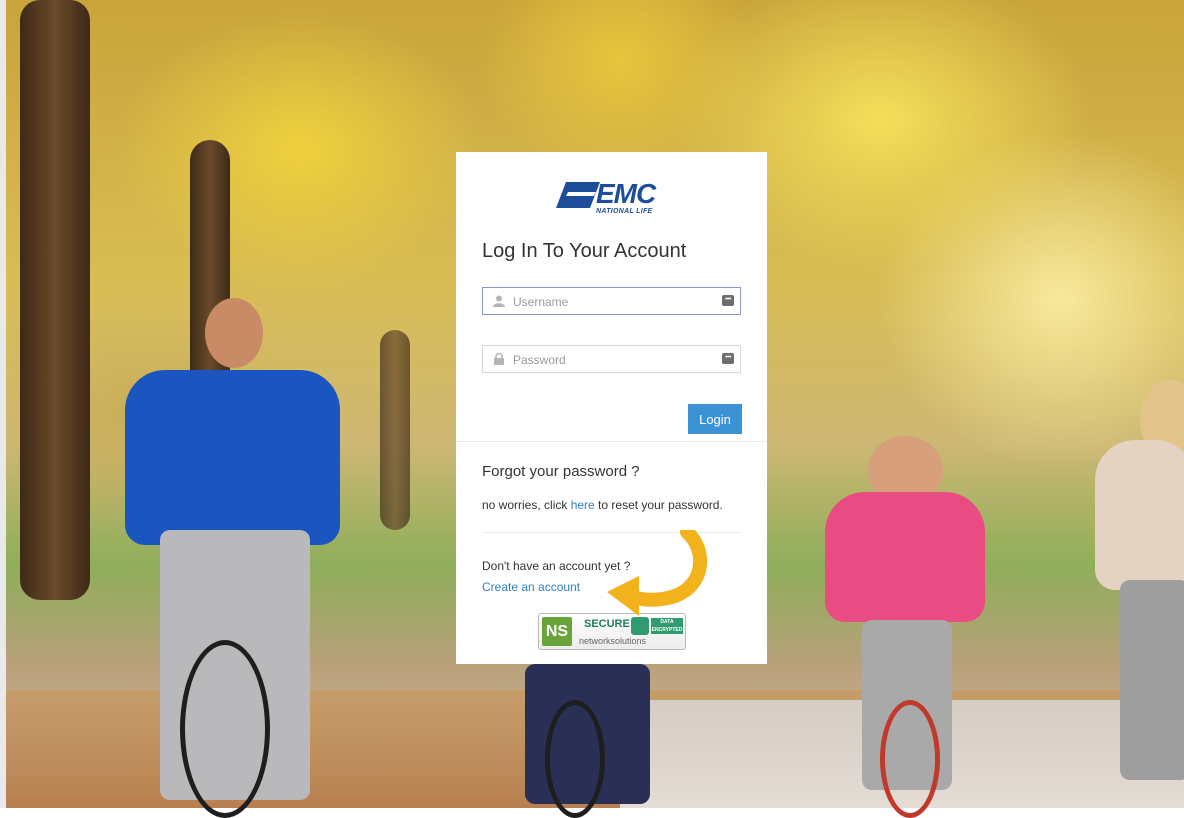  What do you see at coordinates (624, 211) in the screenshot?
I see `logo-subtitle: NATIONAL LIFE` at bounding box center [624, 211].